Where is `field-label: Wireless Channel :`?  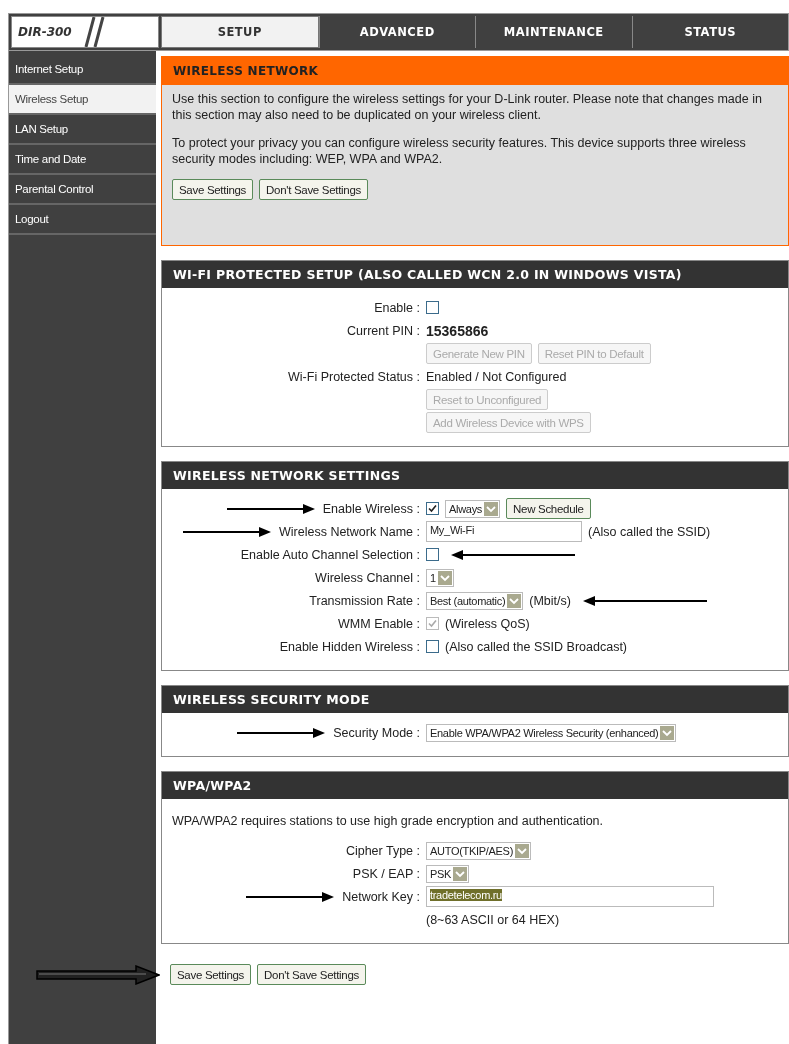 field-label: Wireless Channel : is located at coordinates (367, 577).